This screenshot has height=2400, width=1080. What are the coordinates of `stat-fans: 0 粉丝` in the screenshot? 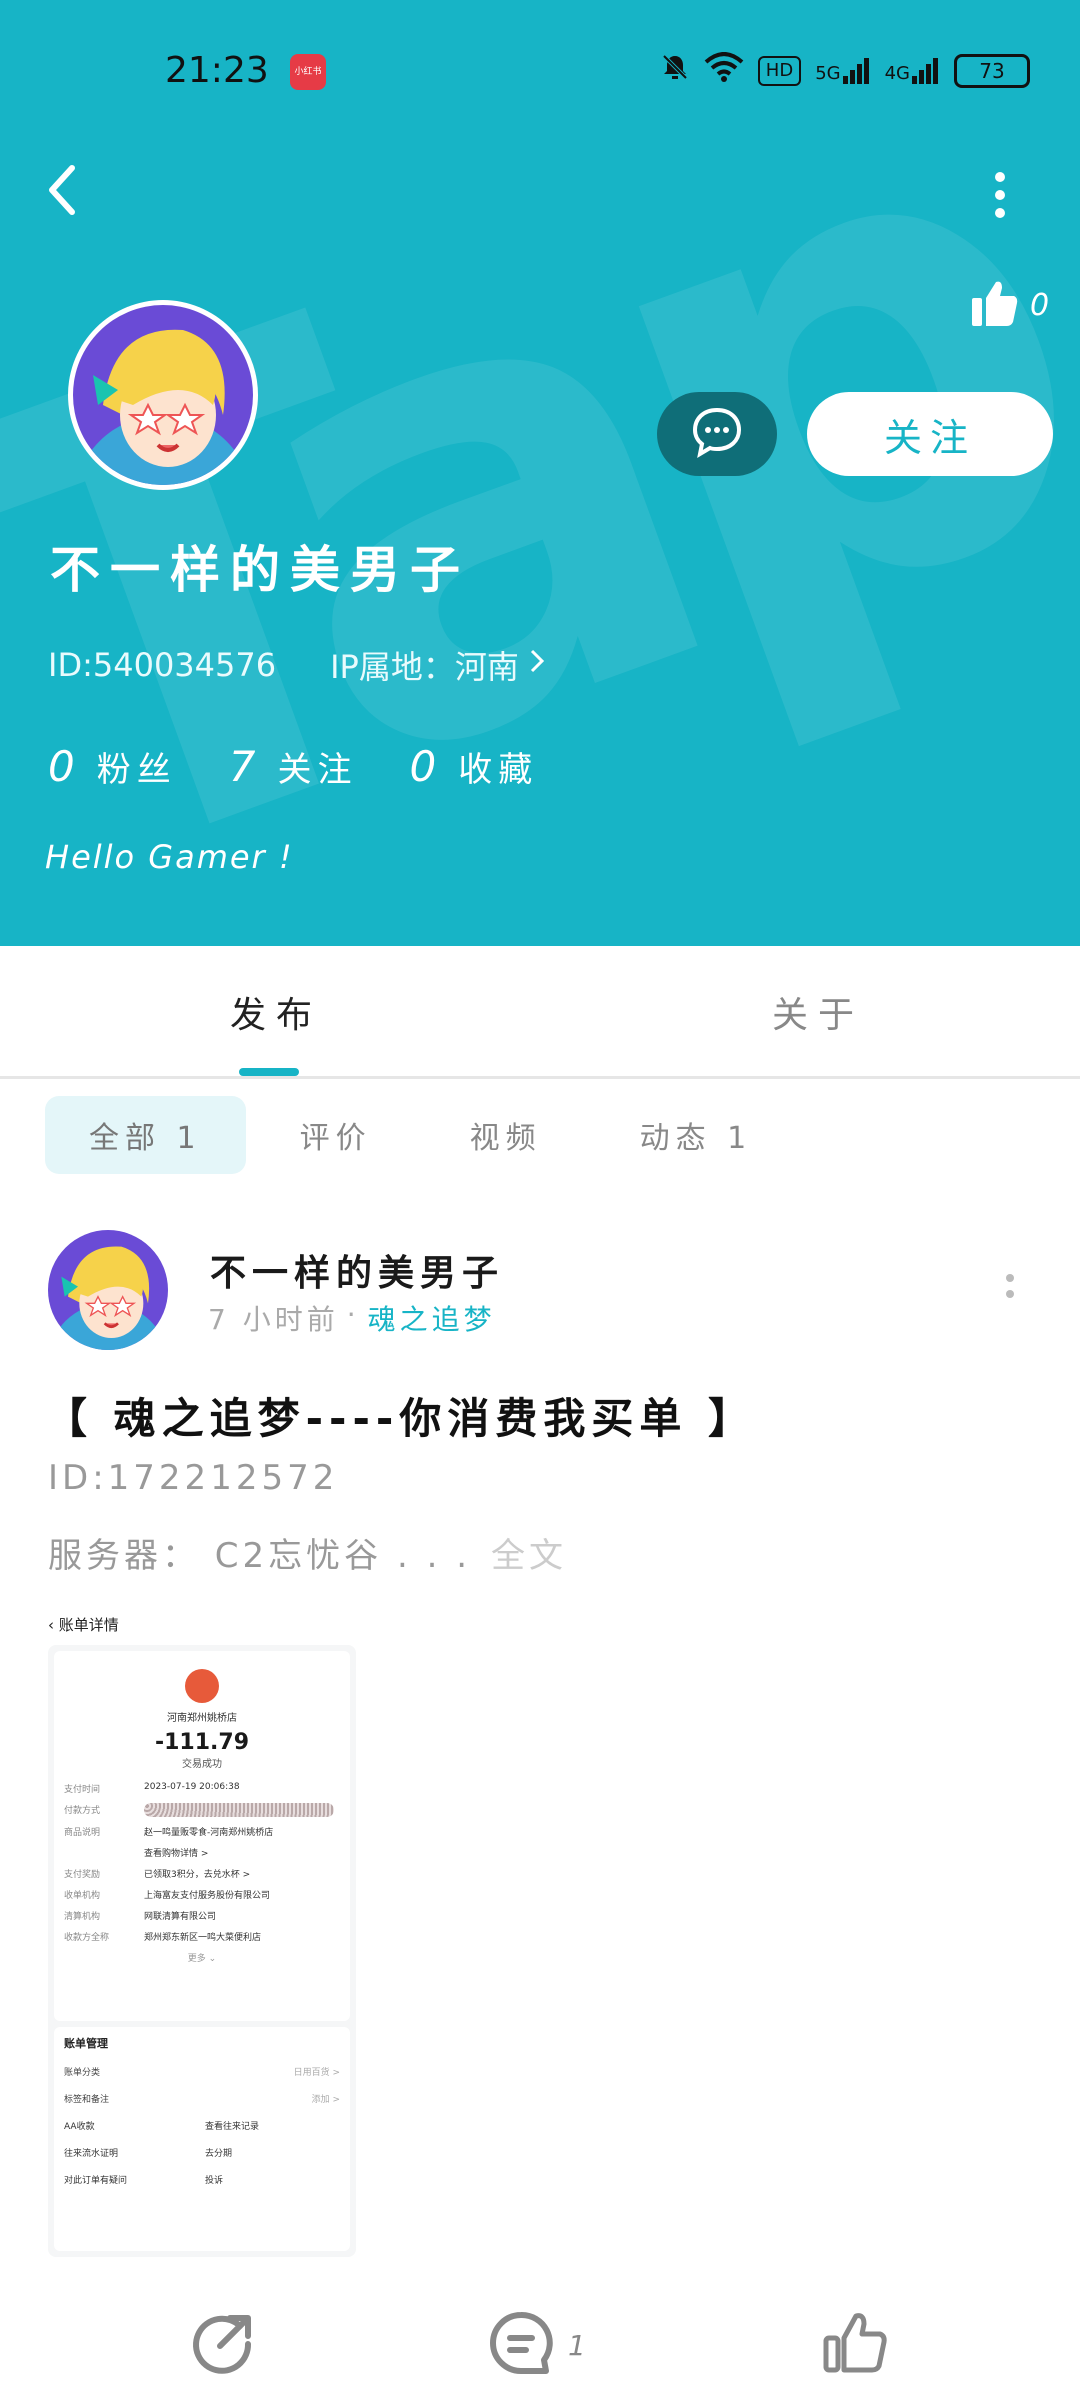 It's located at (112, 766).